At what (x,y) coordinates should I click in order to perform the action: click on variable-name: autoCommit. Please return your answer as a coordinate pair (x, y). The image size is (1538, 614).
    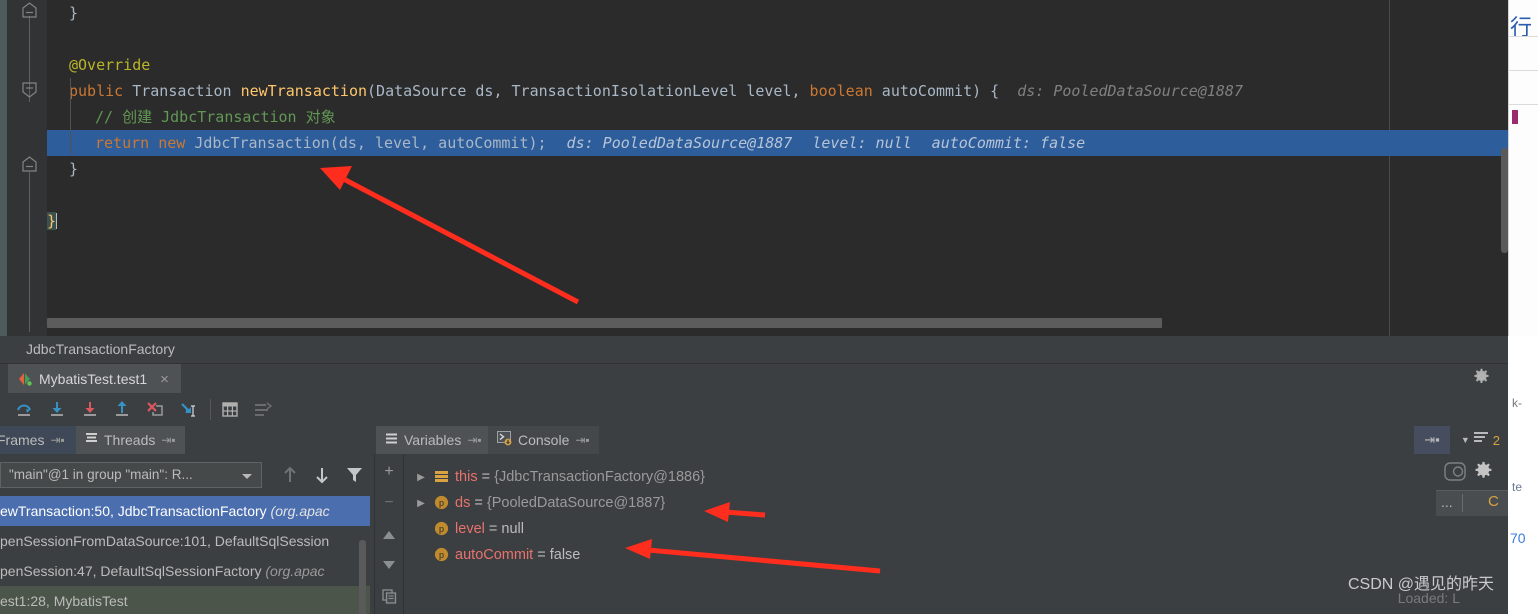
    Looking at the image, I should click on (494, 555).